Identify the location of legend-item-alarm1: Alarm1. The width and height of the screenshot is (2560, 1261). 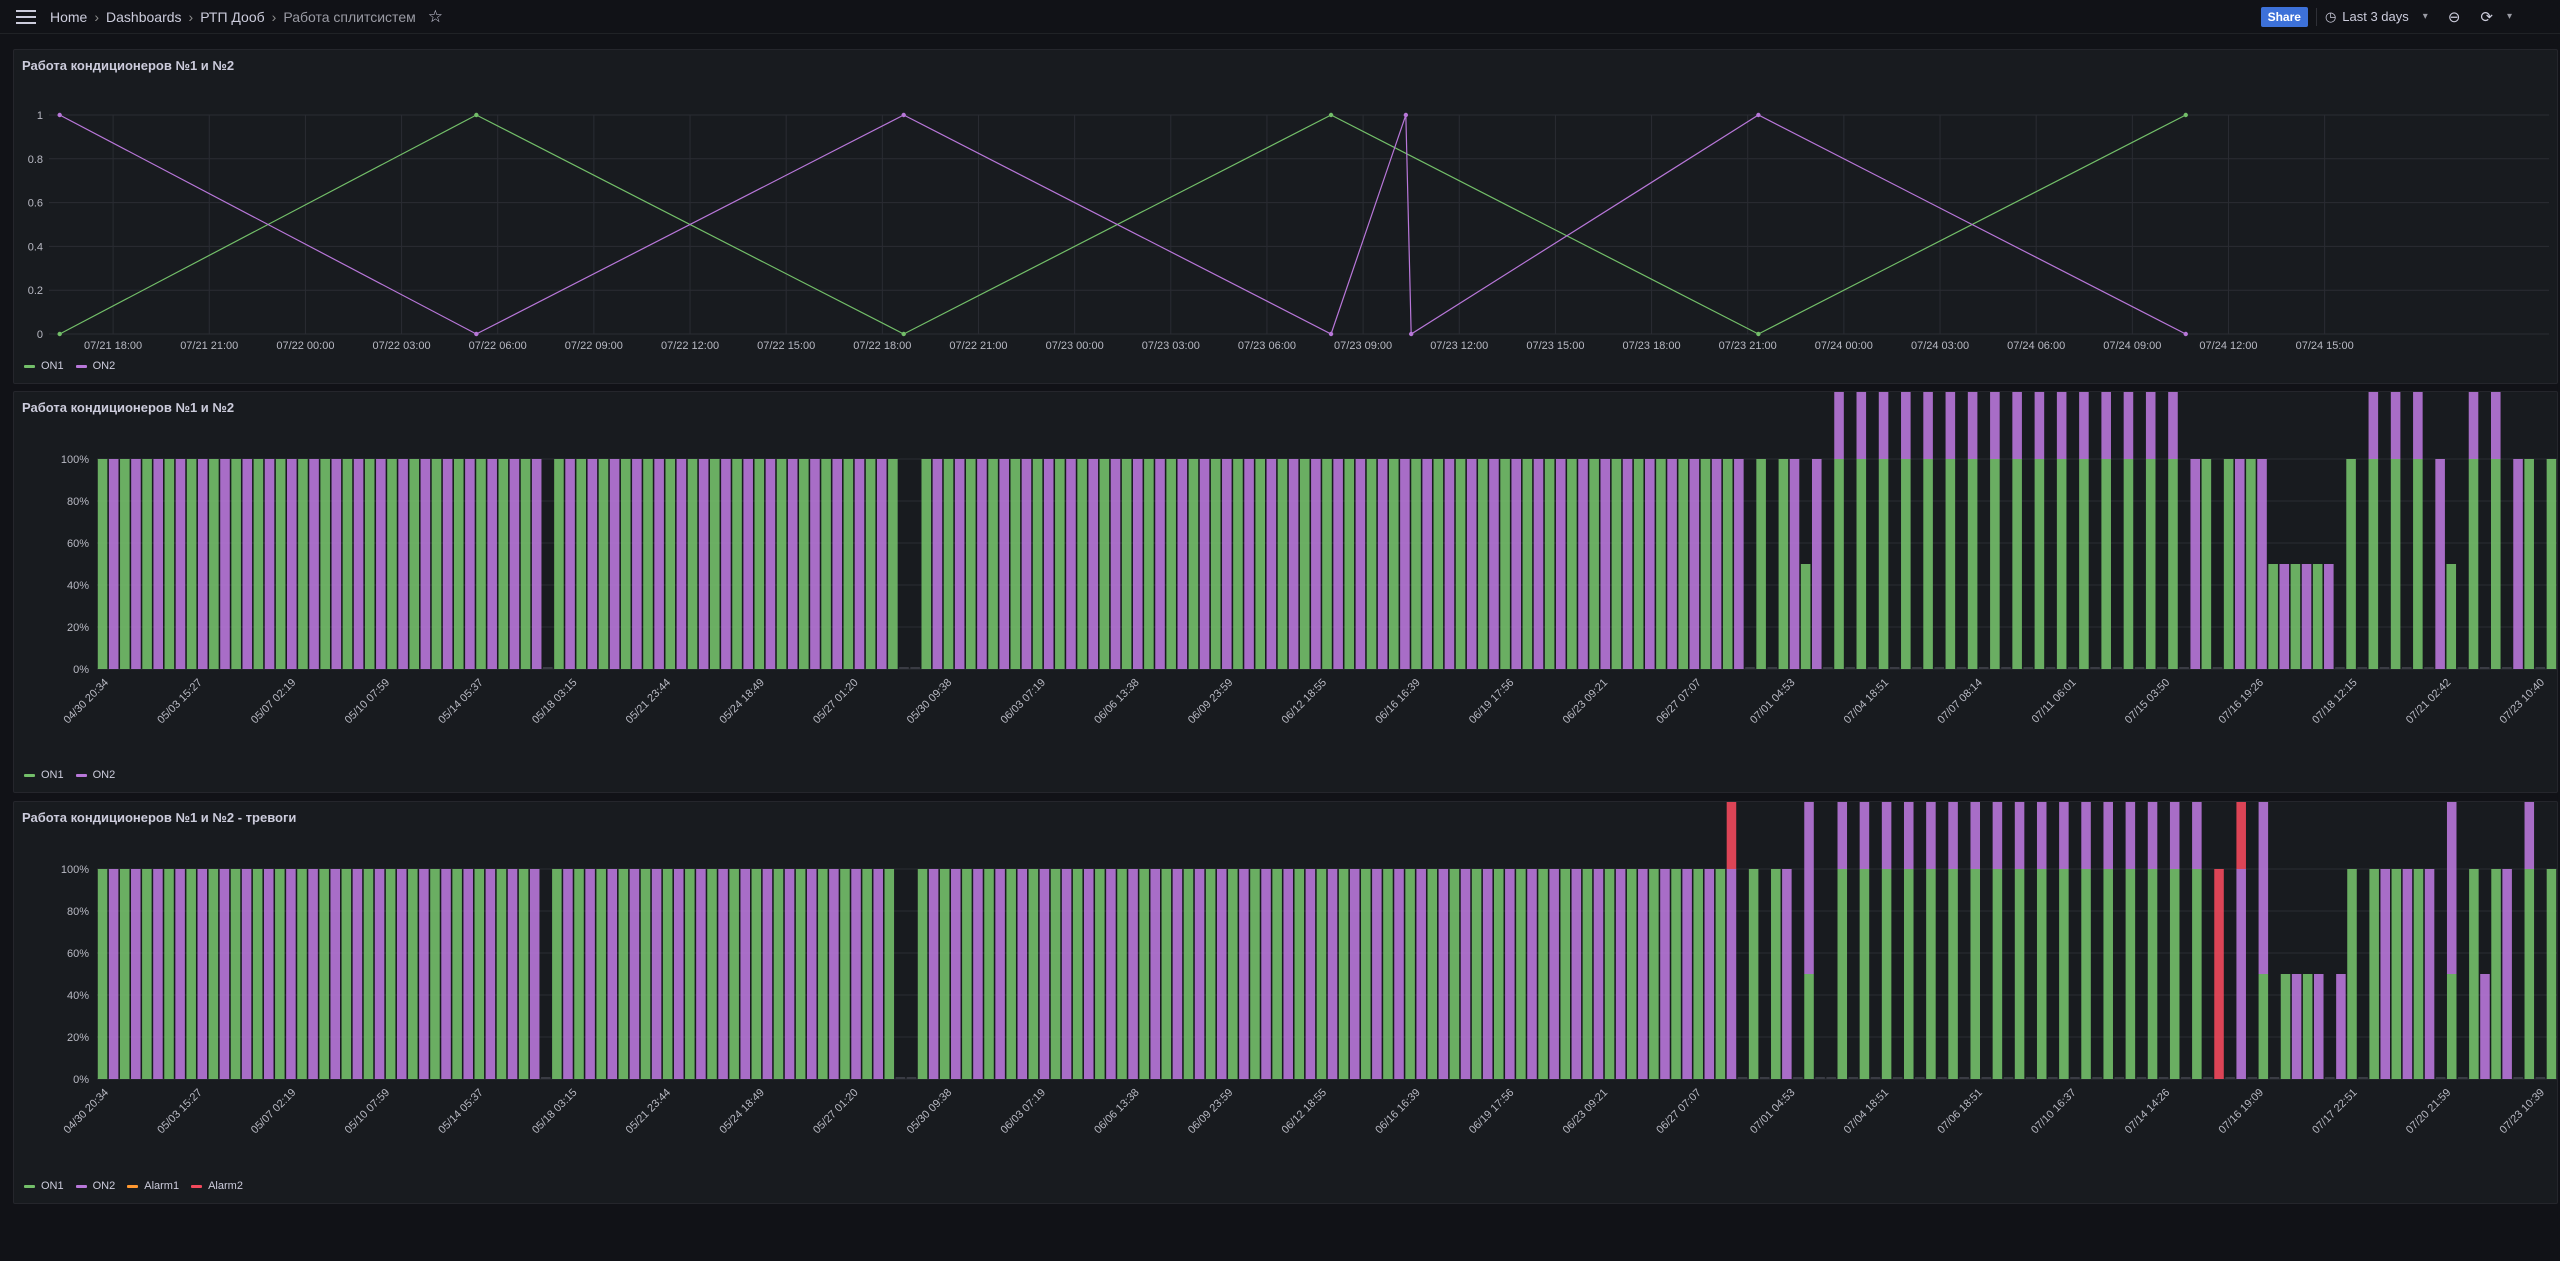
(153, 1186).